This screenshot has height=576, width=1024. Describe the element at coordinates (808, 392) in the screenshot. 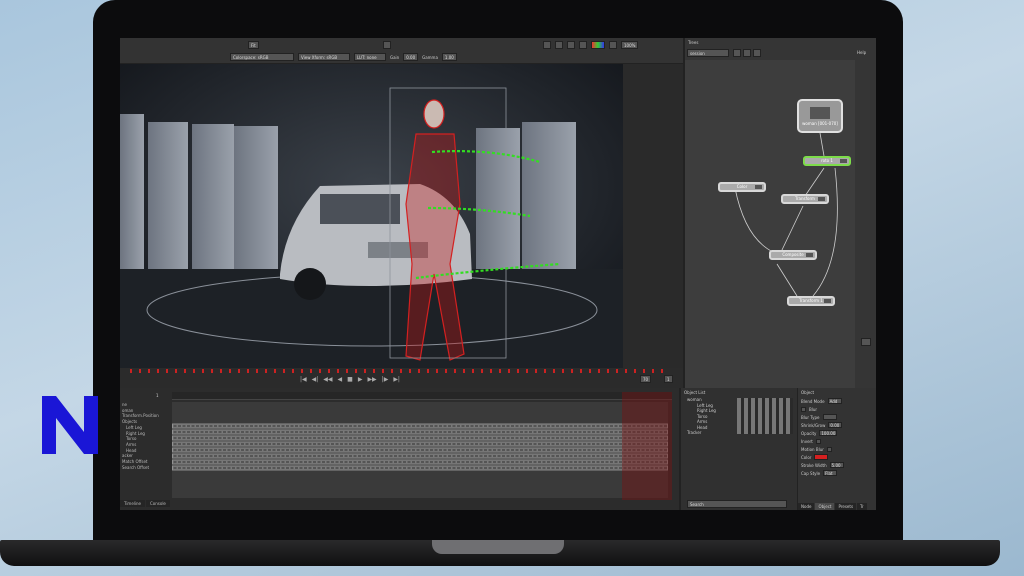

I see `object-panel-title: Object` at that location.